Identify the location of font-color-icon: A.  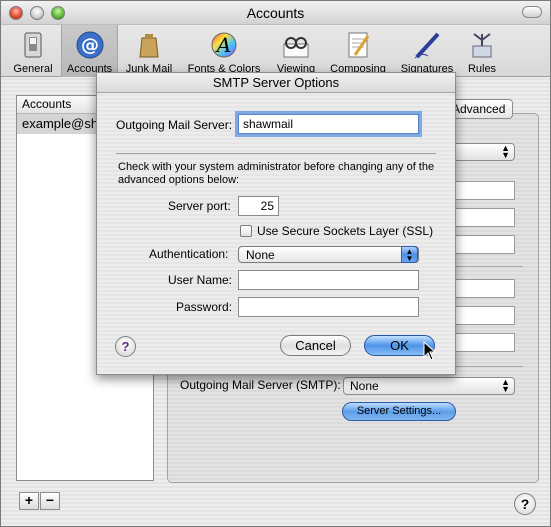
(224, 45).